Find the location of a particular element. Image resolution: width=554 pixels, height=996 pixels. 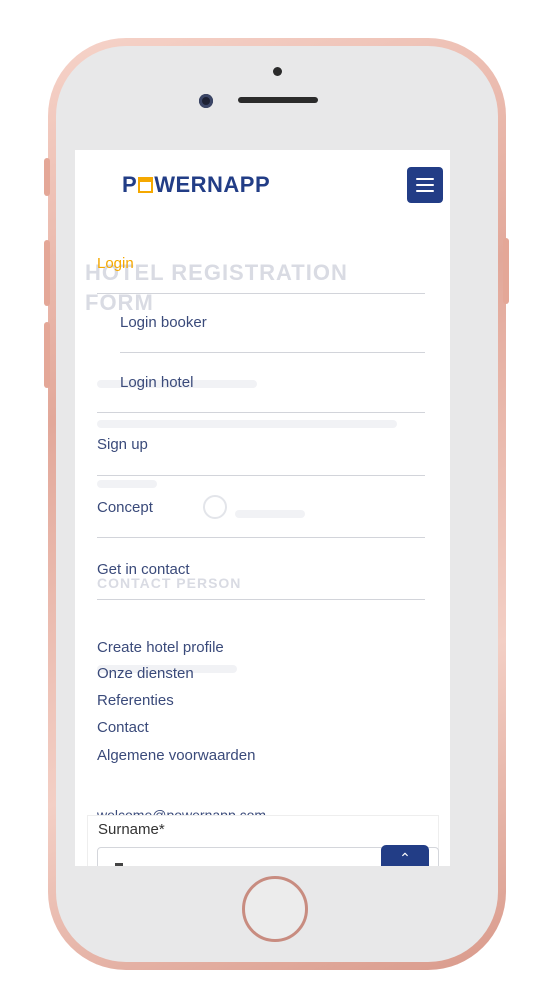

logo-suitcase-icon is located at coordinates (146, 185).